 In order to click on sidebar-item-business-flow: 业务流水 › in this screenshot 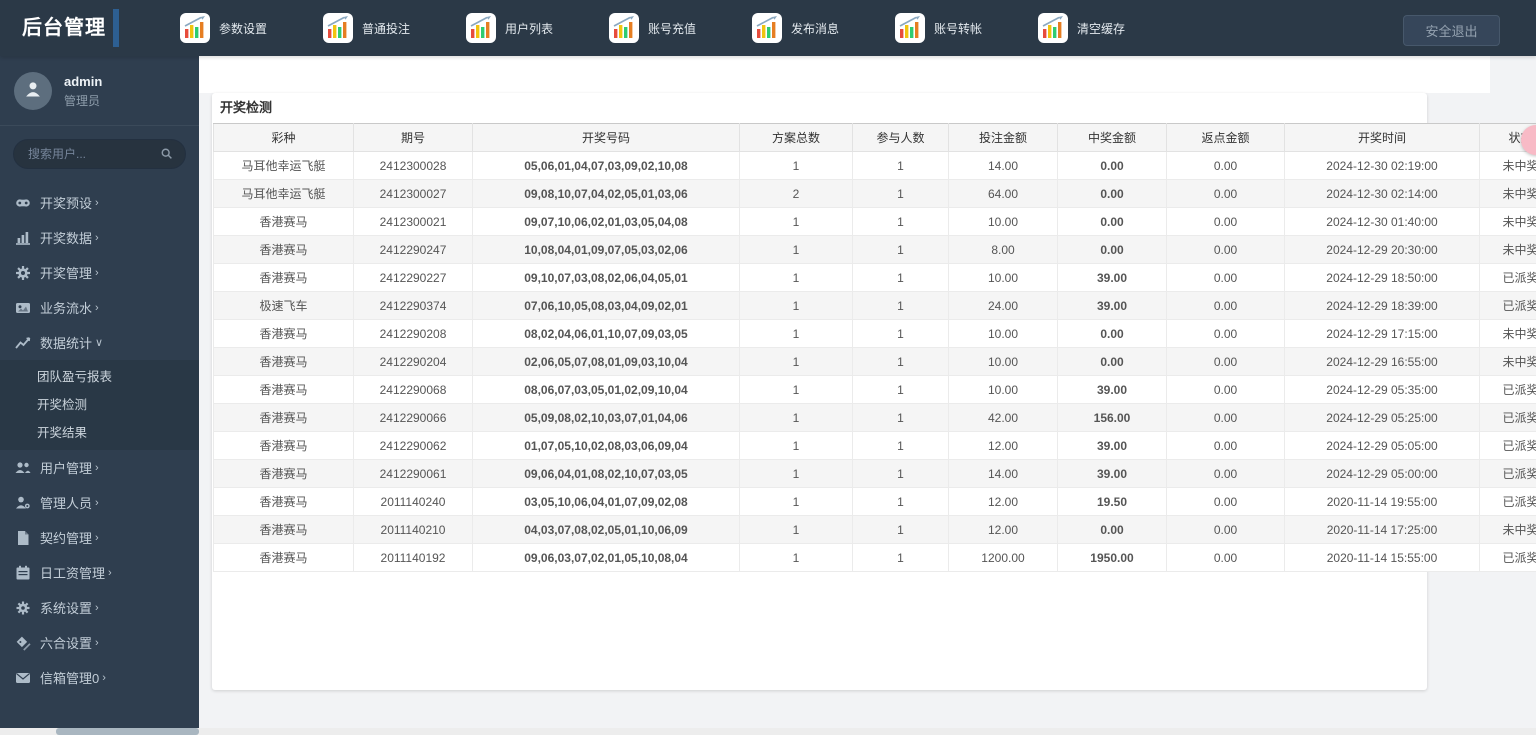, I will do `click(99, 307)`.